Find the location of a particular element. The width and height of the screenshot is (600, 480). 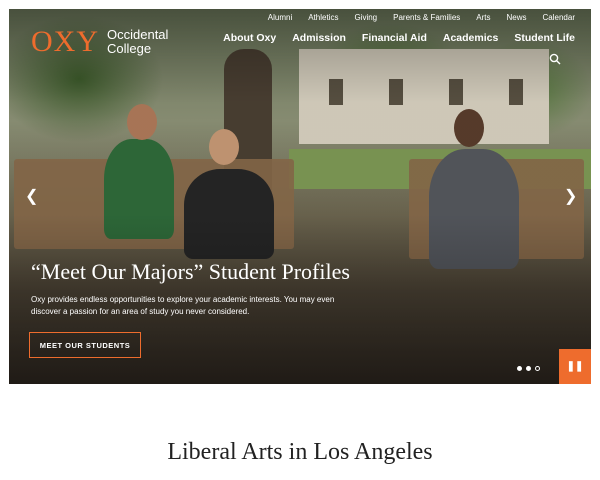

carousel-dots is located at coordinates (530, 368).